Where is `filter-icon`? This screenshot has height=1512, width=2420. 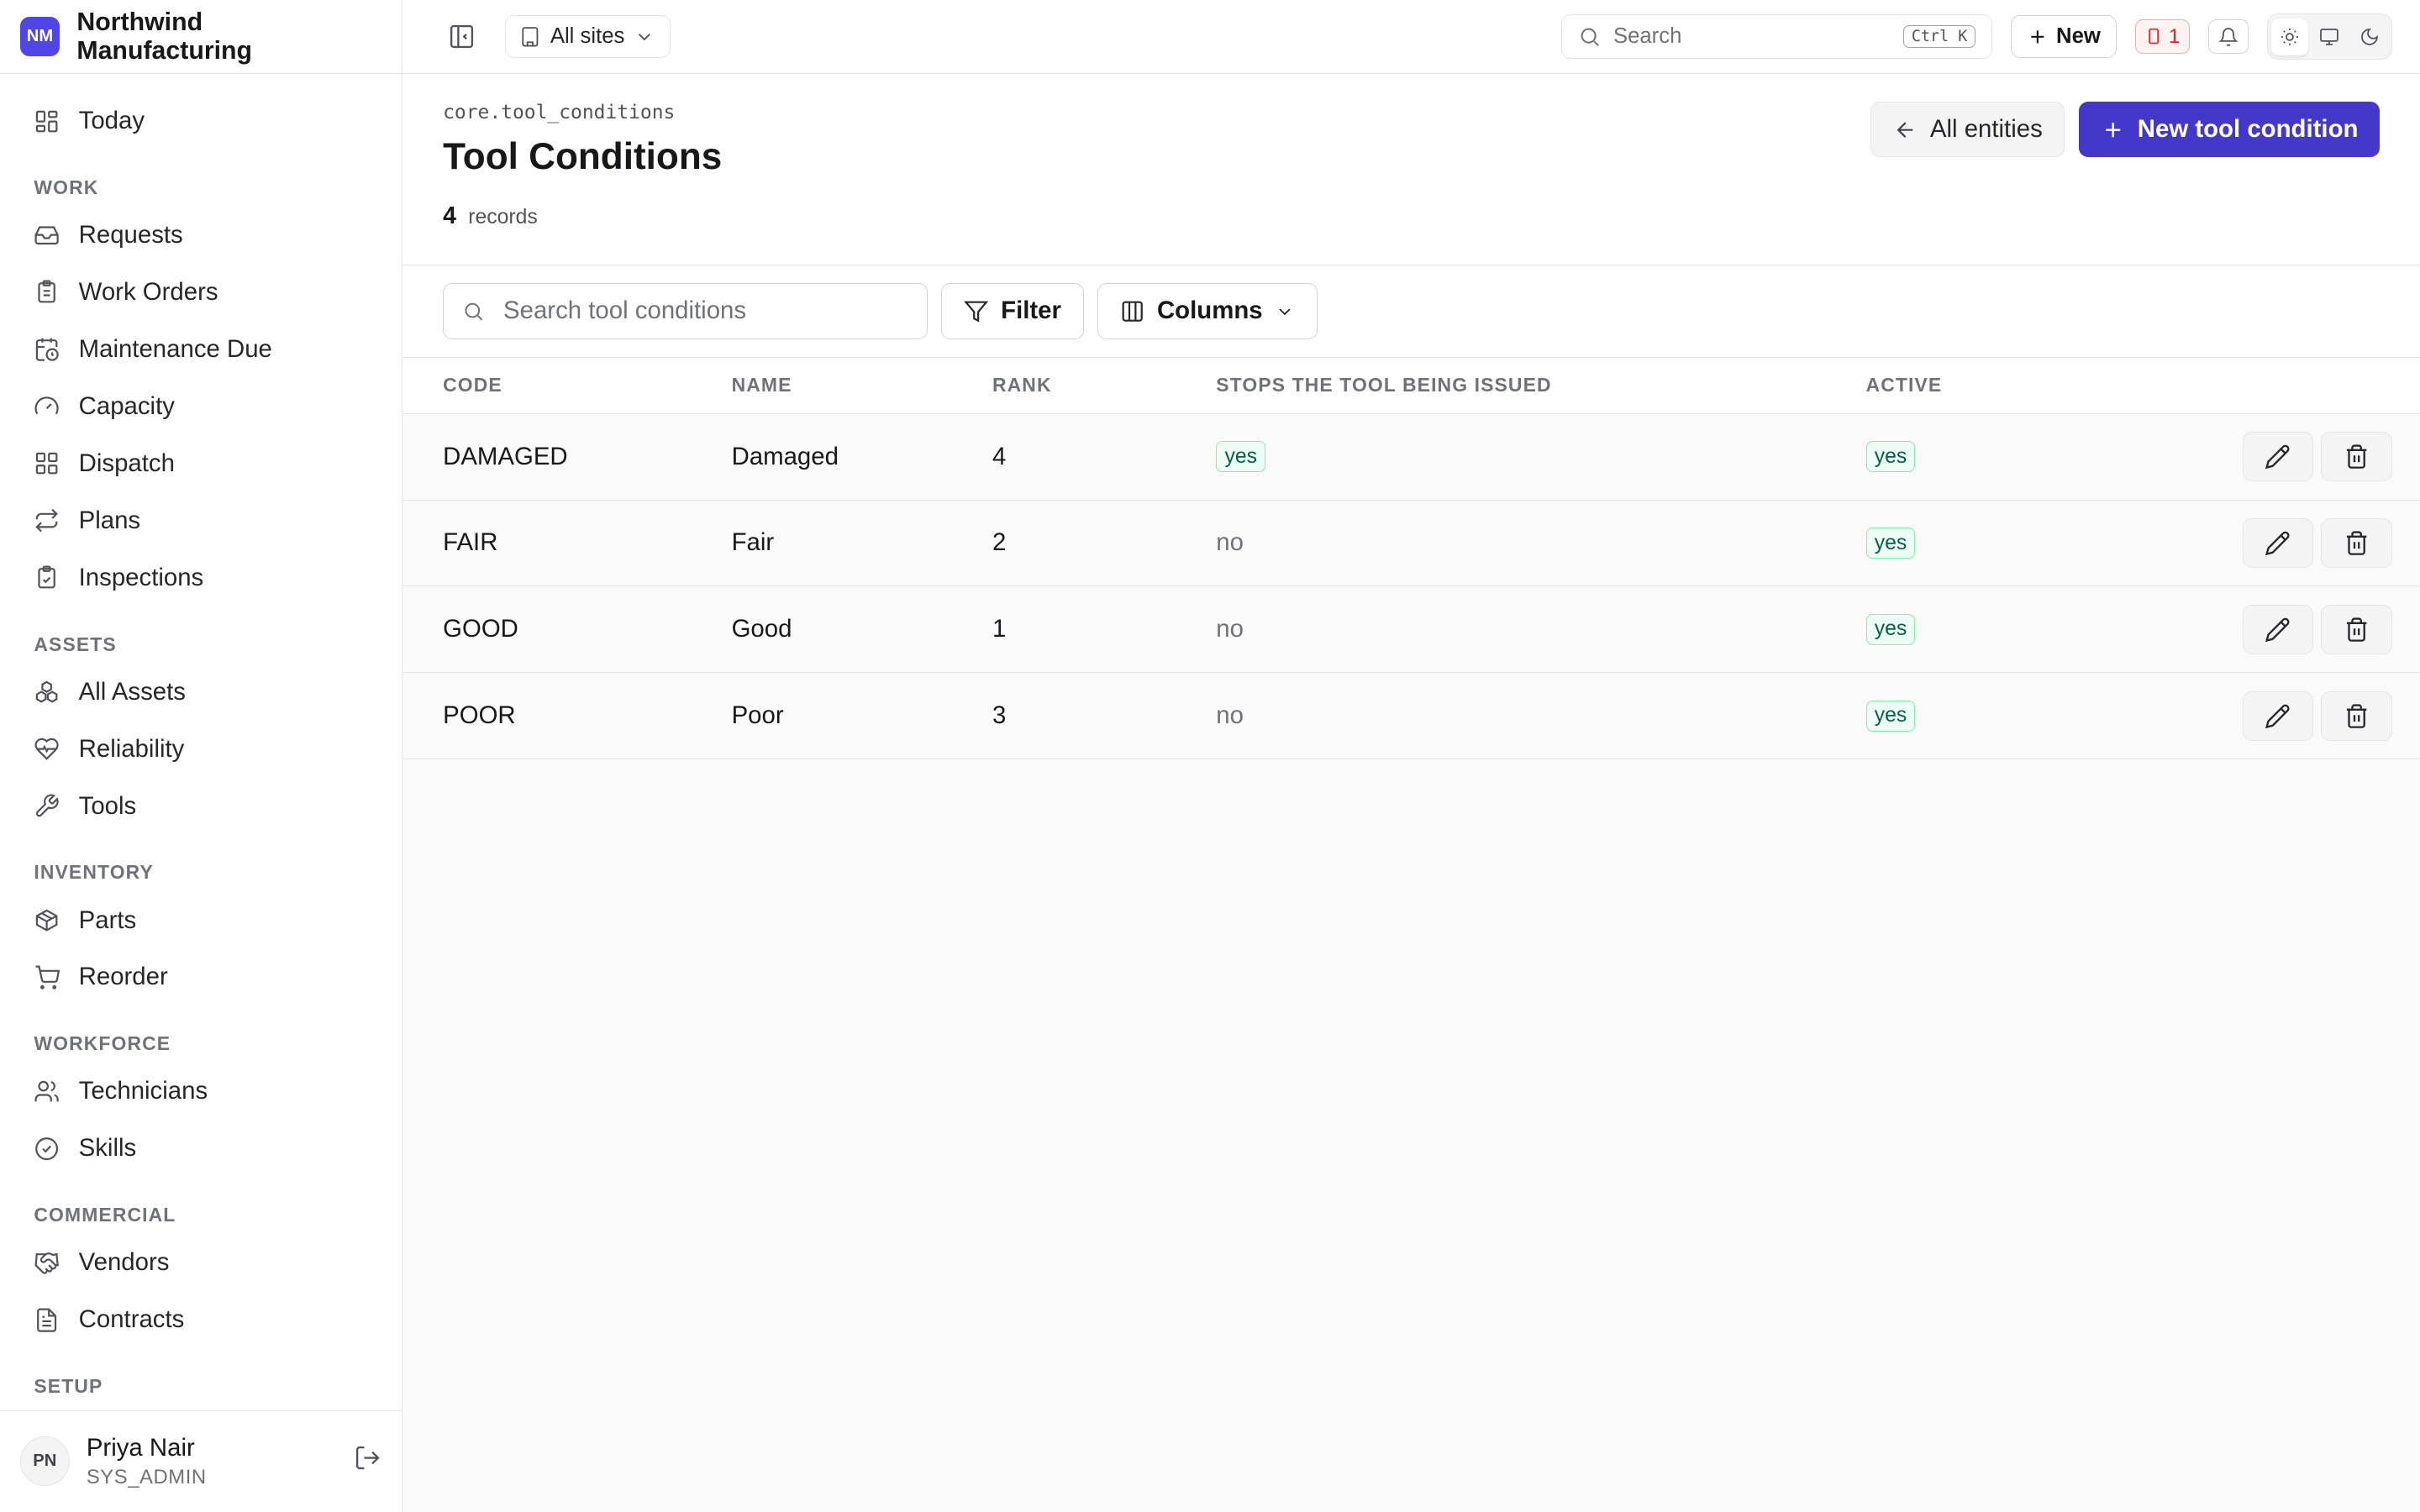 filter-icon is located at coordinates (976, 312).